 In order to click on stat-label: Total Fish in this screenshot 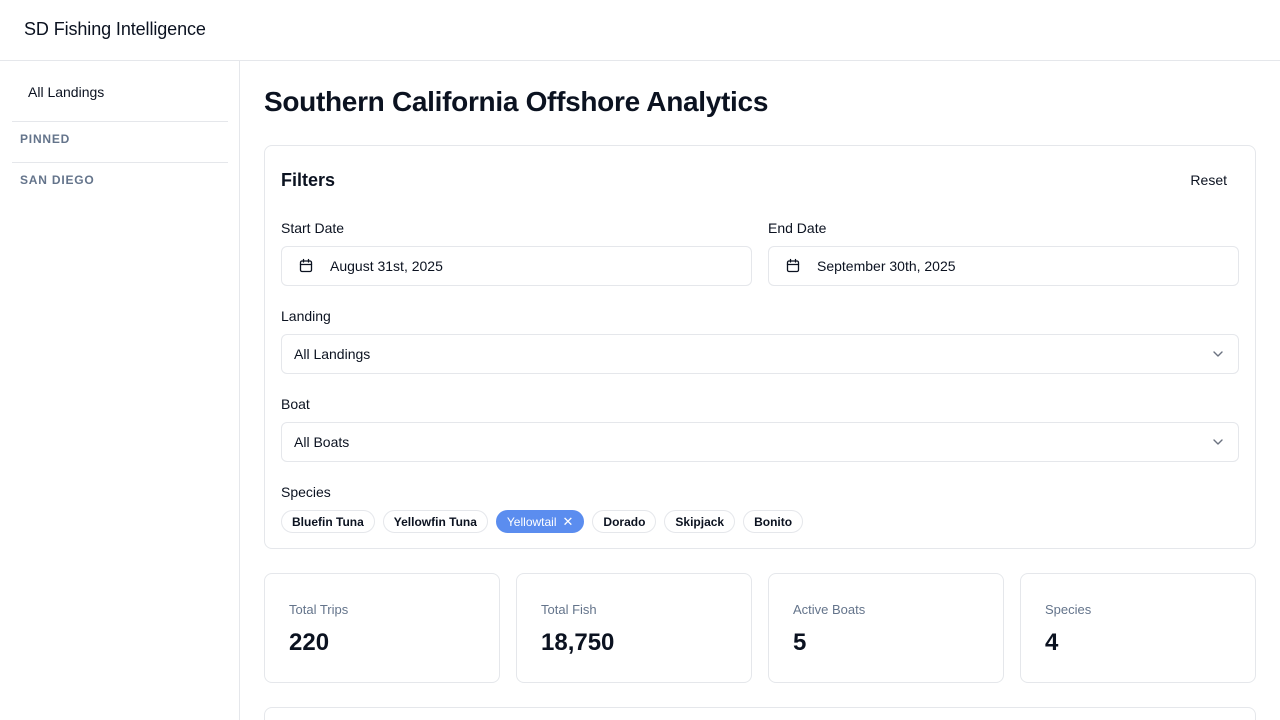, I will do `click(569, 609)`.